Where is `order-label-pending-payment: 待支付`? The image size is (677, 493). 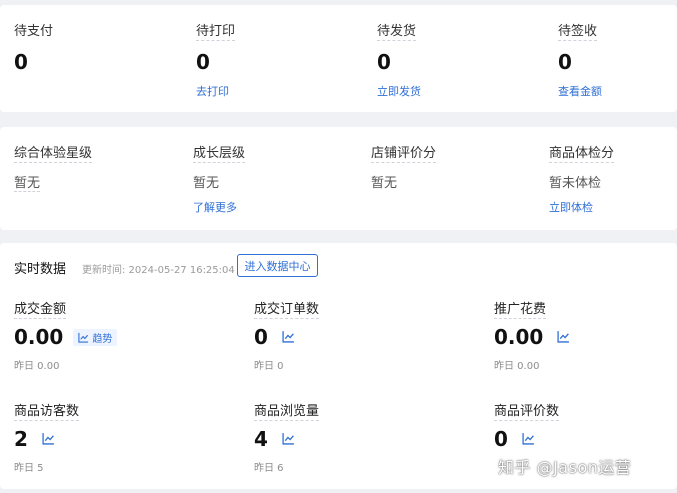 order-label-pending-payment: 待支付 is located at coordinates (34, 31).